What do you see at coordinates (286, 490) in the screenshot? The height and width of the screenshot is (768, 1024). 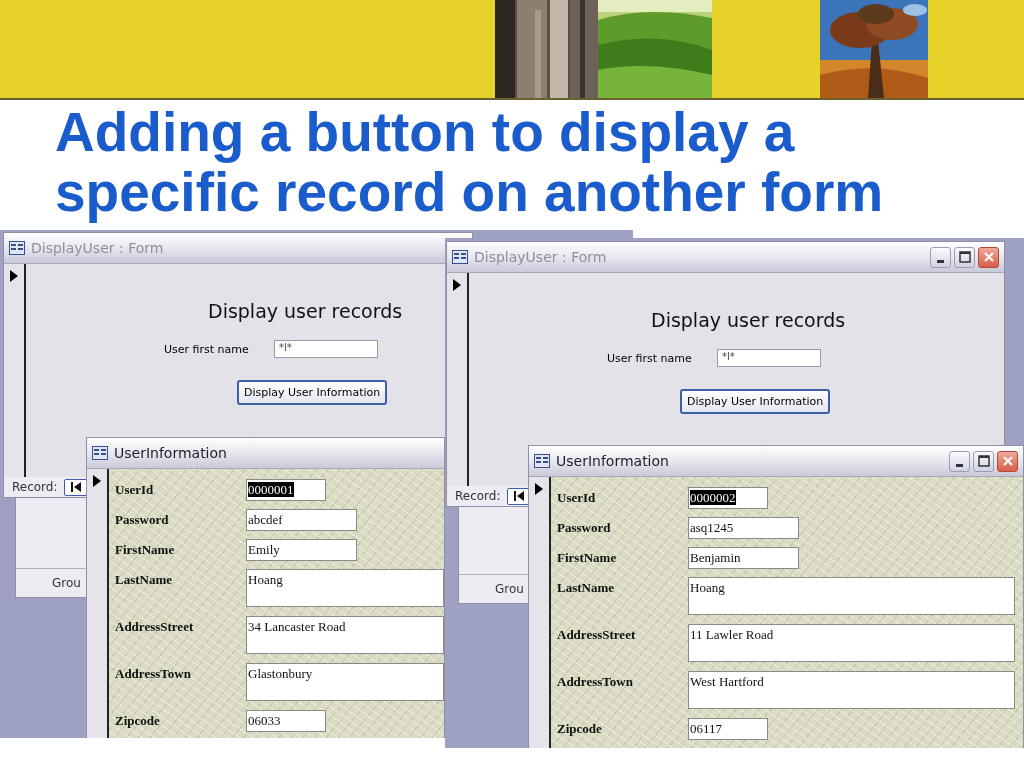 I see `text-field: 0000001` at bounding box center [286, 490].